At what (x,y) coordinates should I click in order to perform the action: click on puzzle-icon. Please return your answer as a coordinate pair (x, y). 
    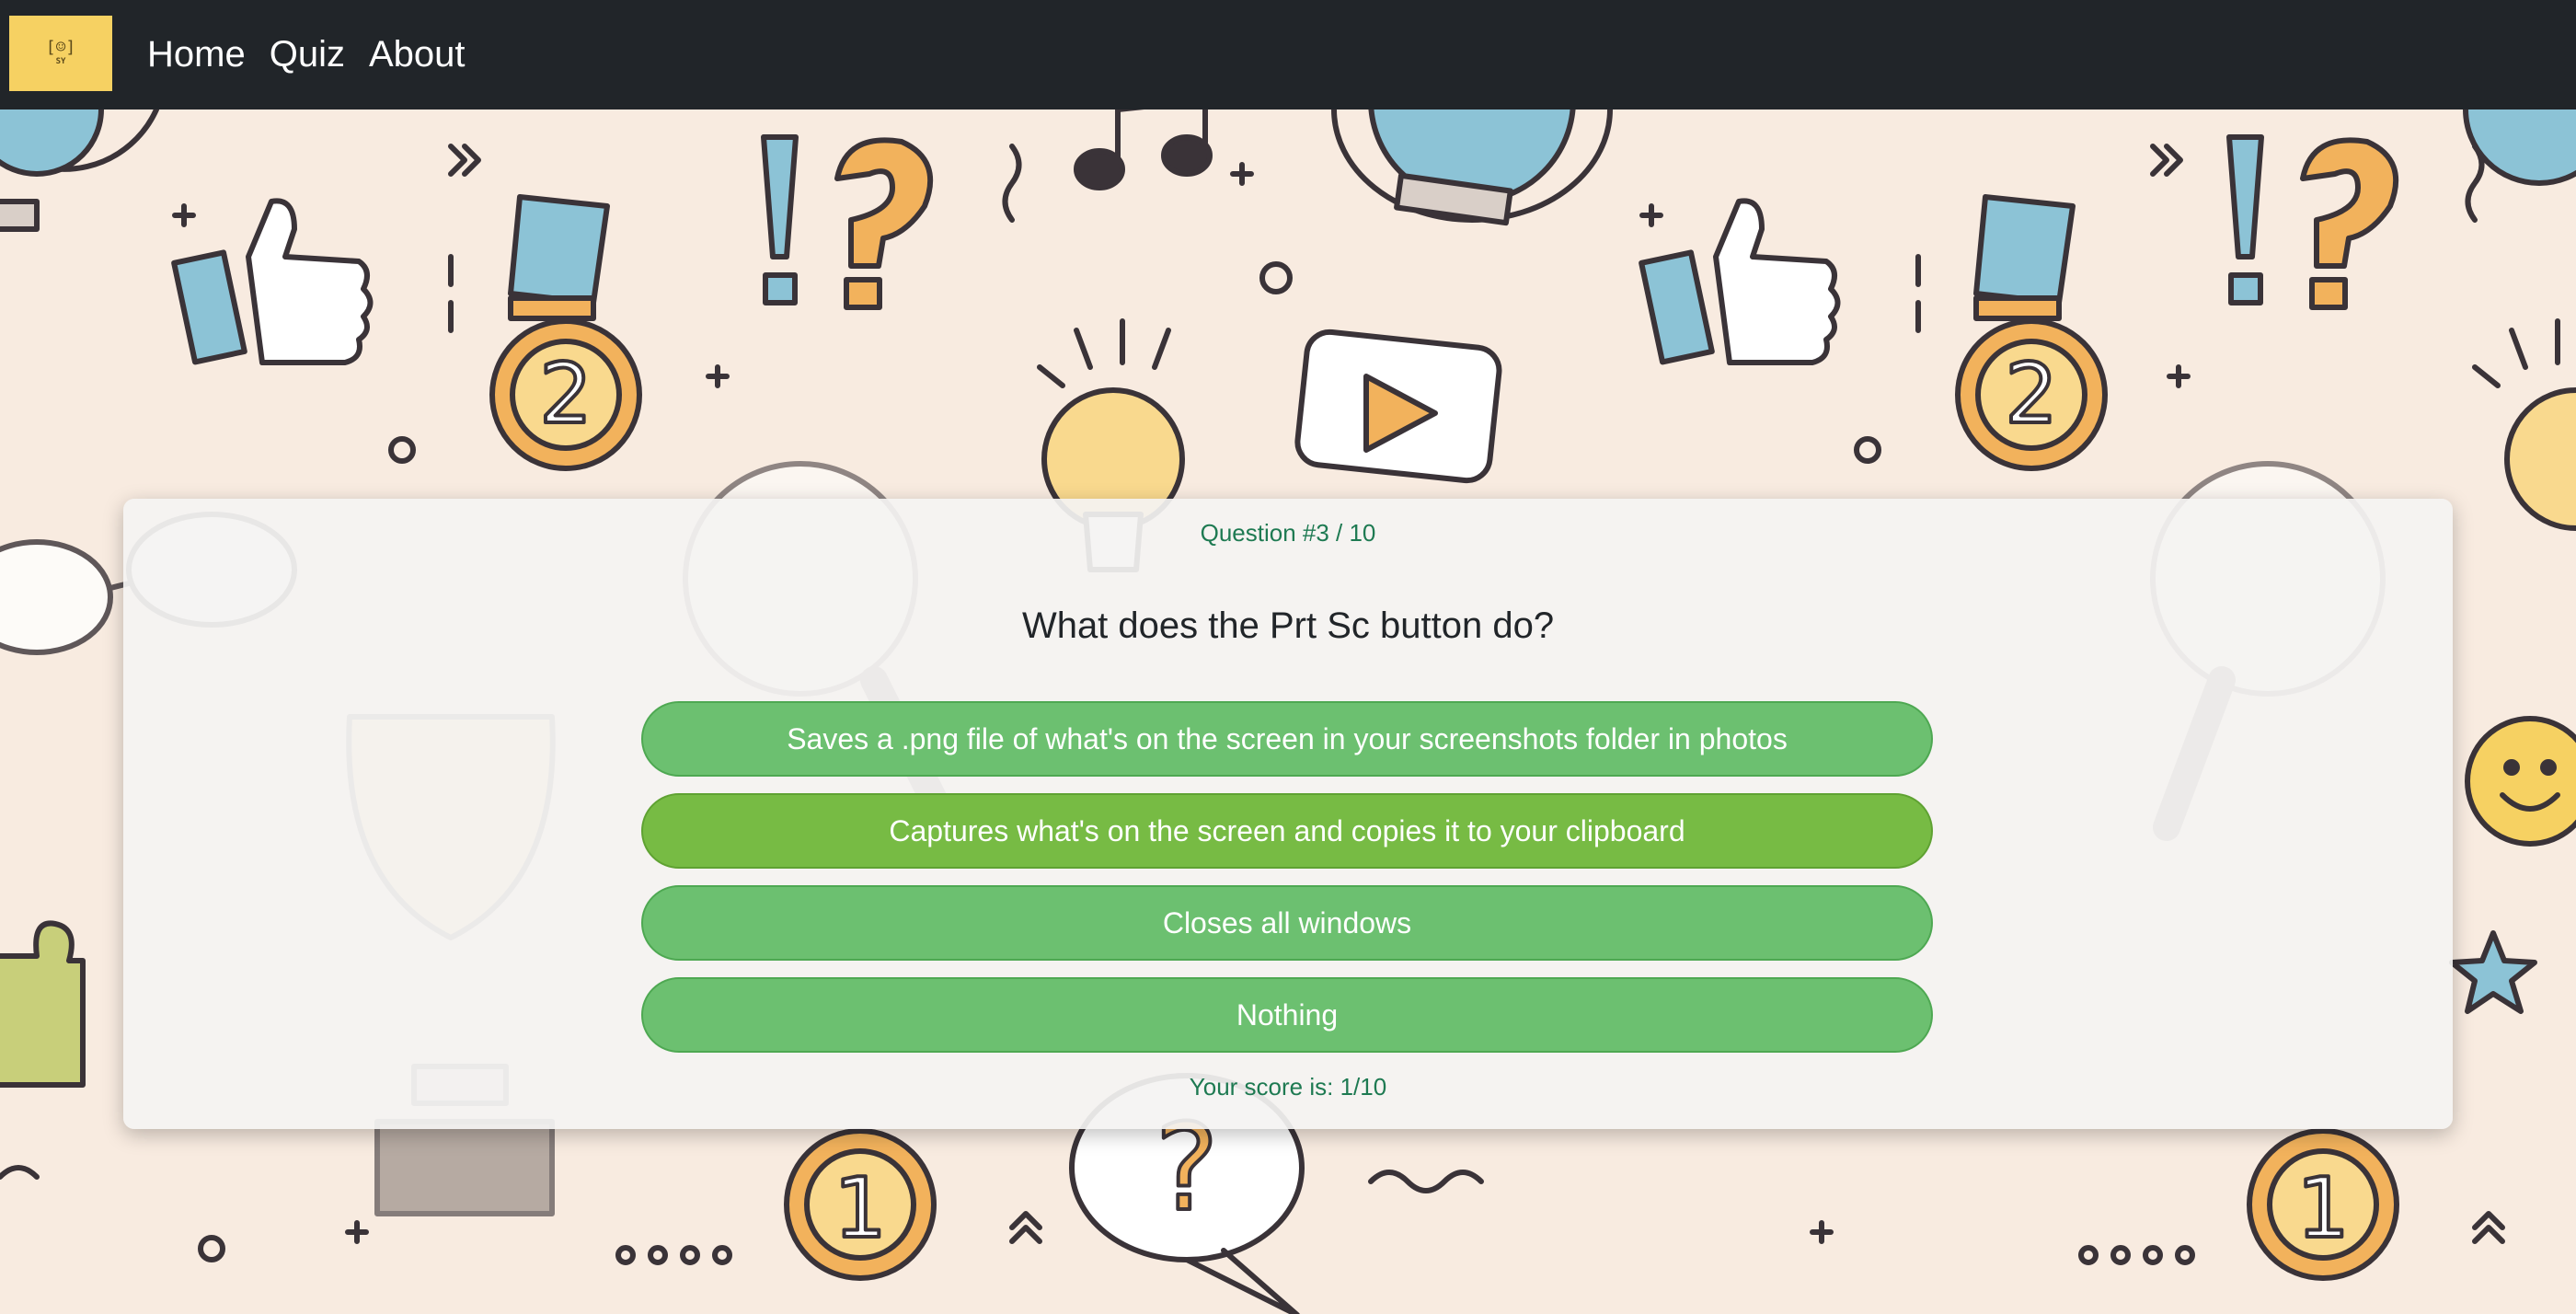
    Looking at the image, I should click on (43, 1004).